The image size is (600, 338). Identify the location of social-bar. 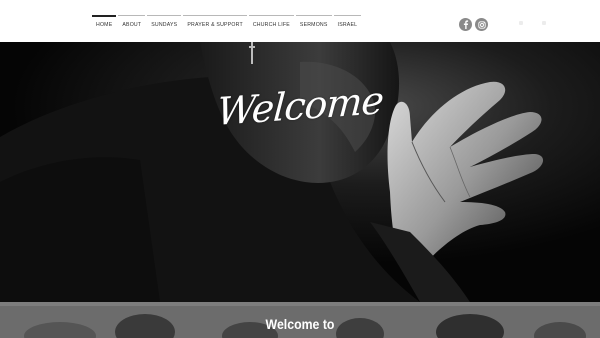
(473, 24).